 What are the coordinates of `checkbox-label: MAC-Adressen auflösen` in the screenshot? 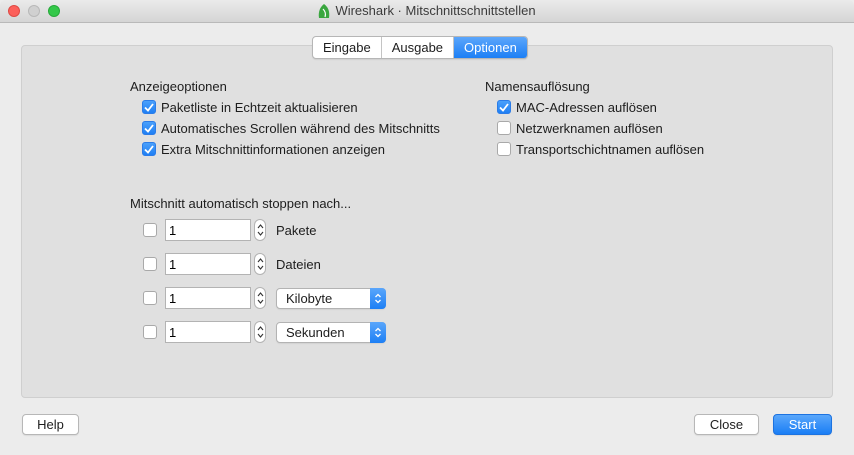 It's located at (586, 107).